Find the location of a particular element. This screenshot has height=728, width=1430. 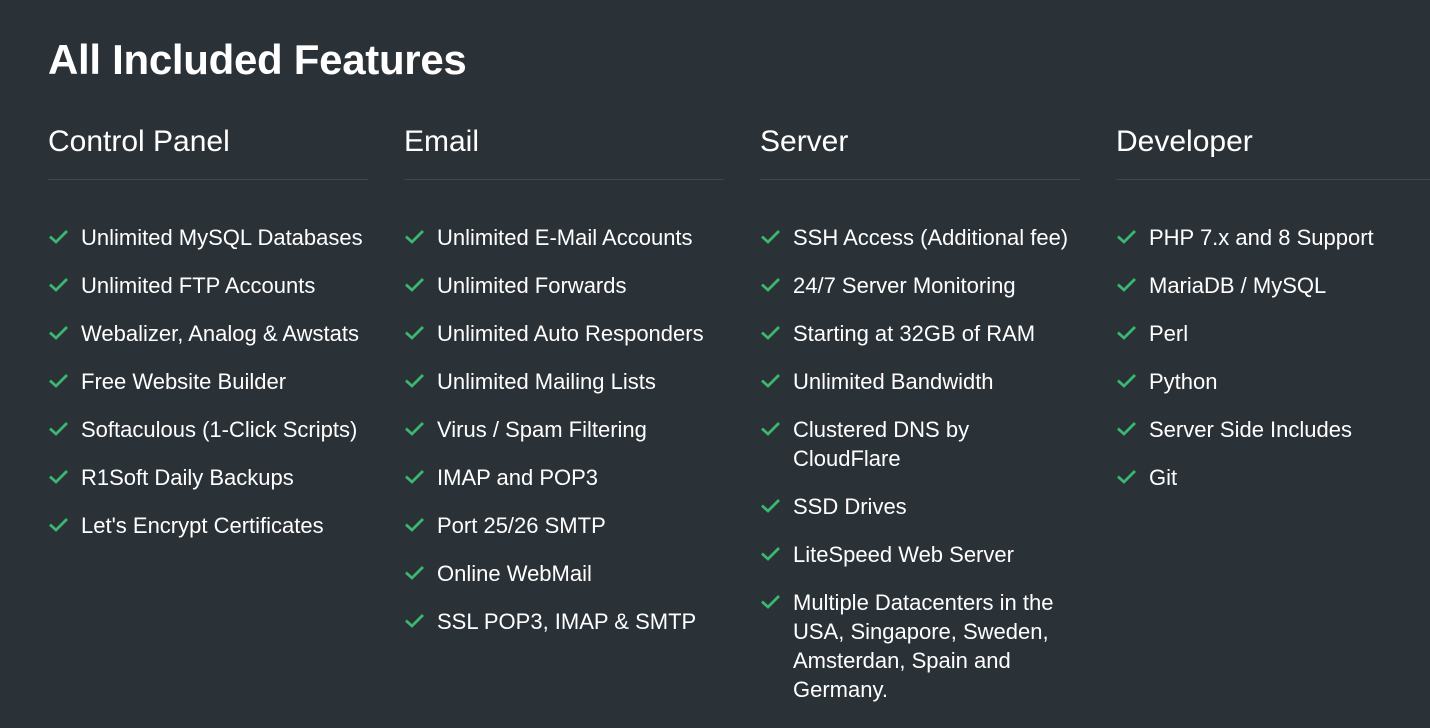

feature-item: LiteSpeed Web Server is located at coordinates (921, 554).